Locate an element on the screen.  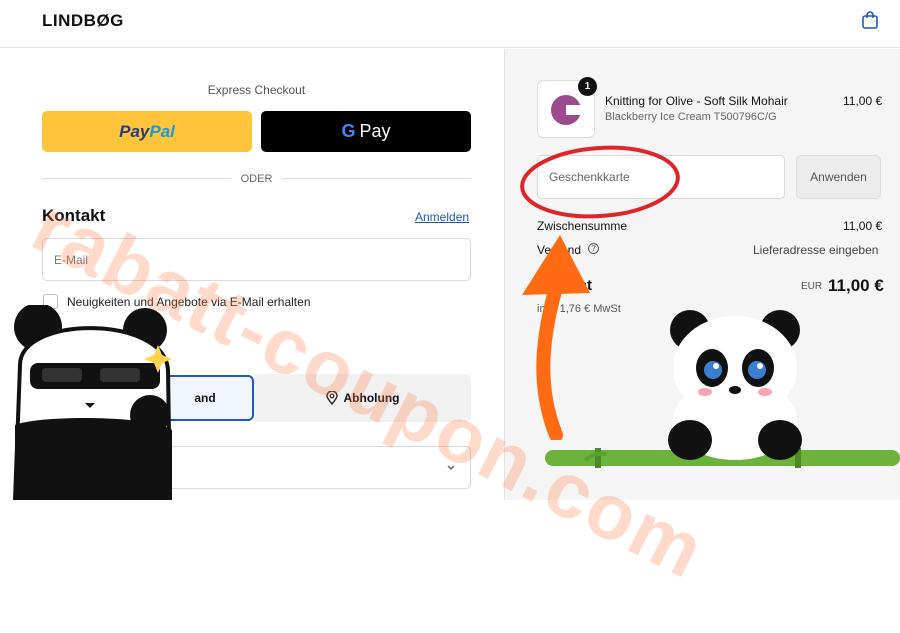
quantity-badge: 1 is located at coordinates (587, 86).